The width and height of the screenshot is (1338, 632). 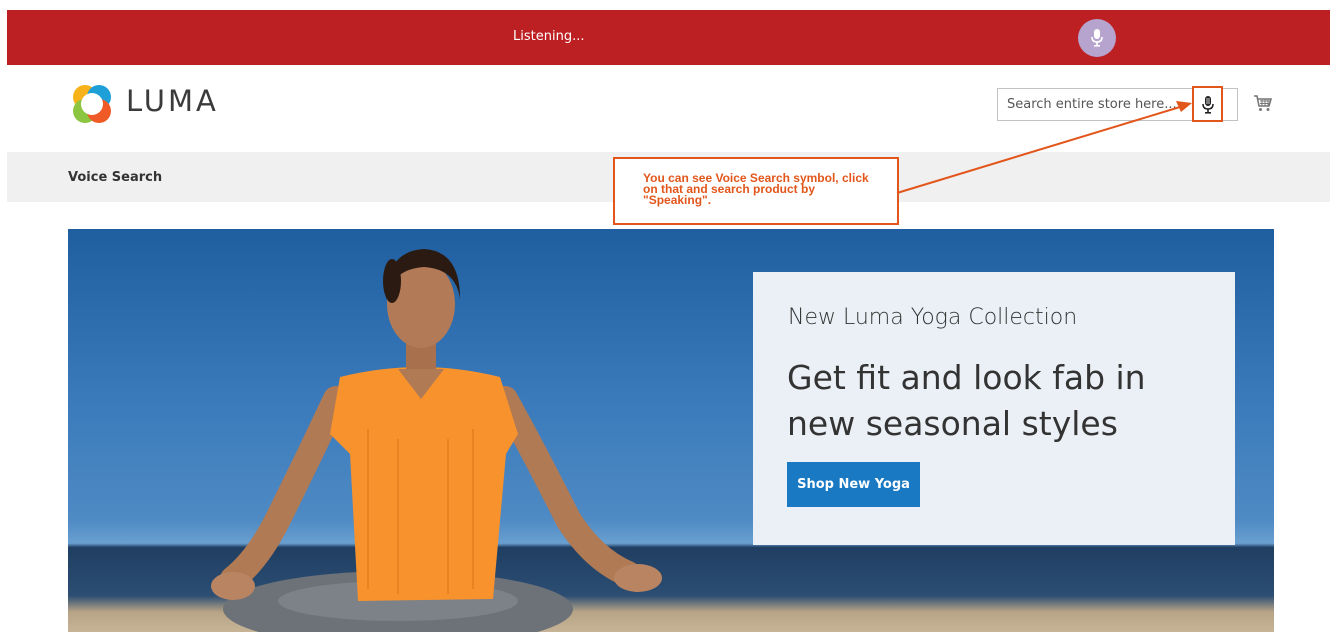 What do you see at coordinates (933, 317) in the screenshot?
I see `hero-subtitle: New Luma Yoga Collection` at bounding box center [933, 317].